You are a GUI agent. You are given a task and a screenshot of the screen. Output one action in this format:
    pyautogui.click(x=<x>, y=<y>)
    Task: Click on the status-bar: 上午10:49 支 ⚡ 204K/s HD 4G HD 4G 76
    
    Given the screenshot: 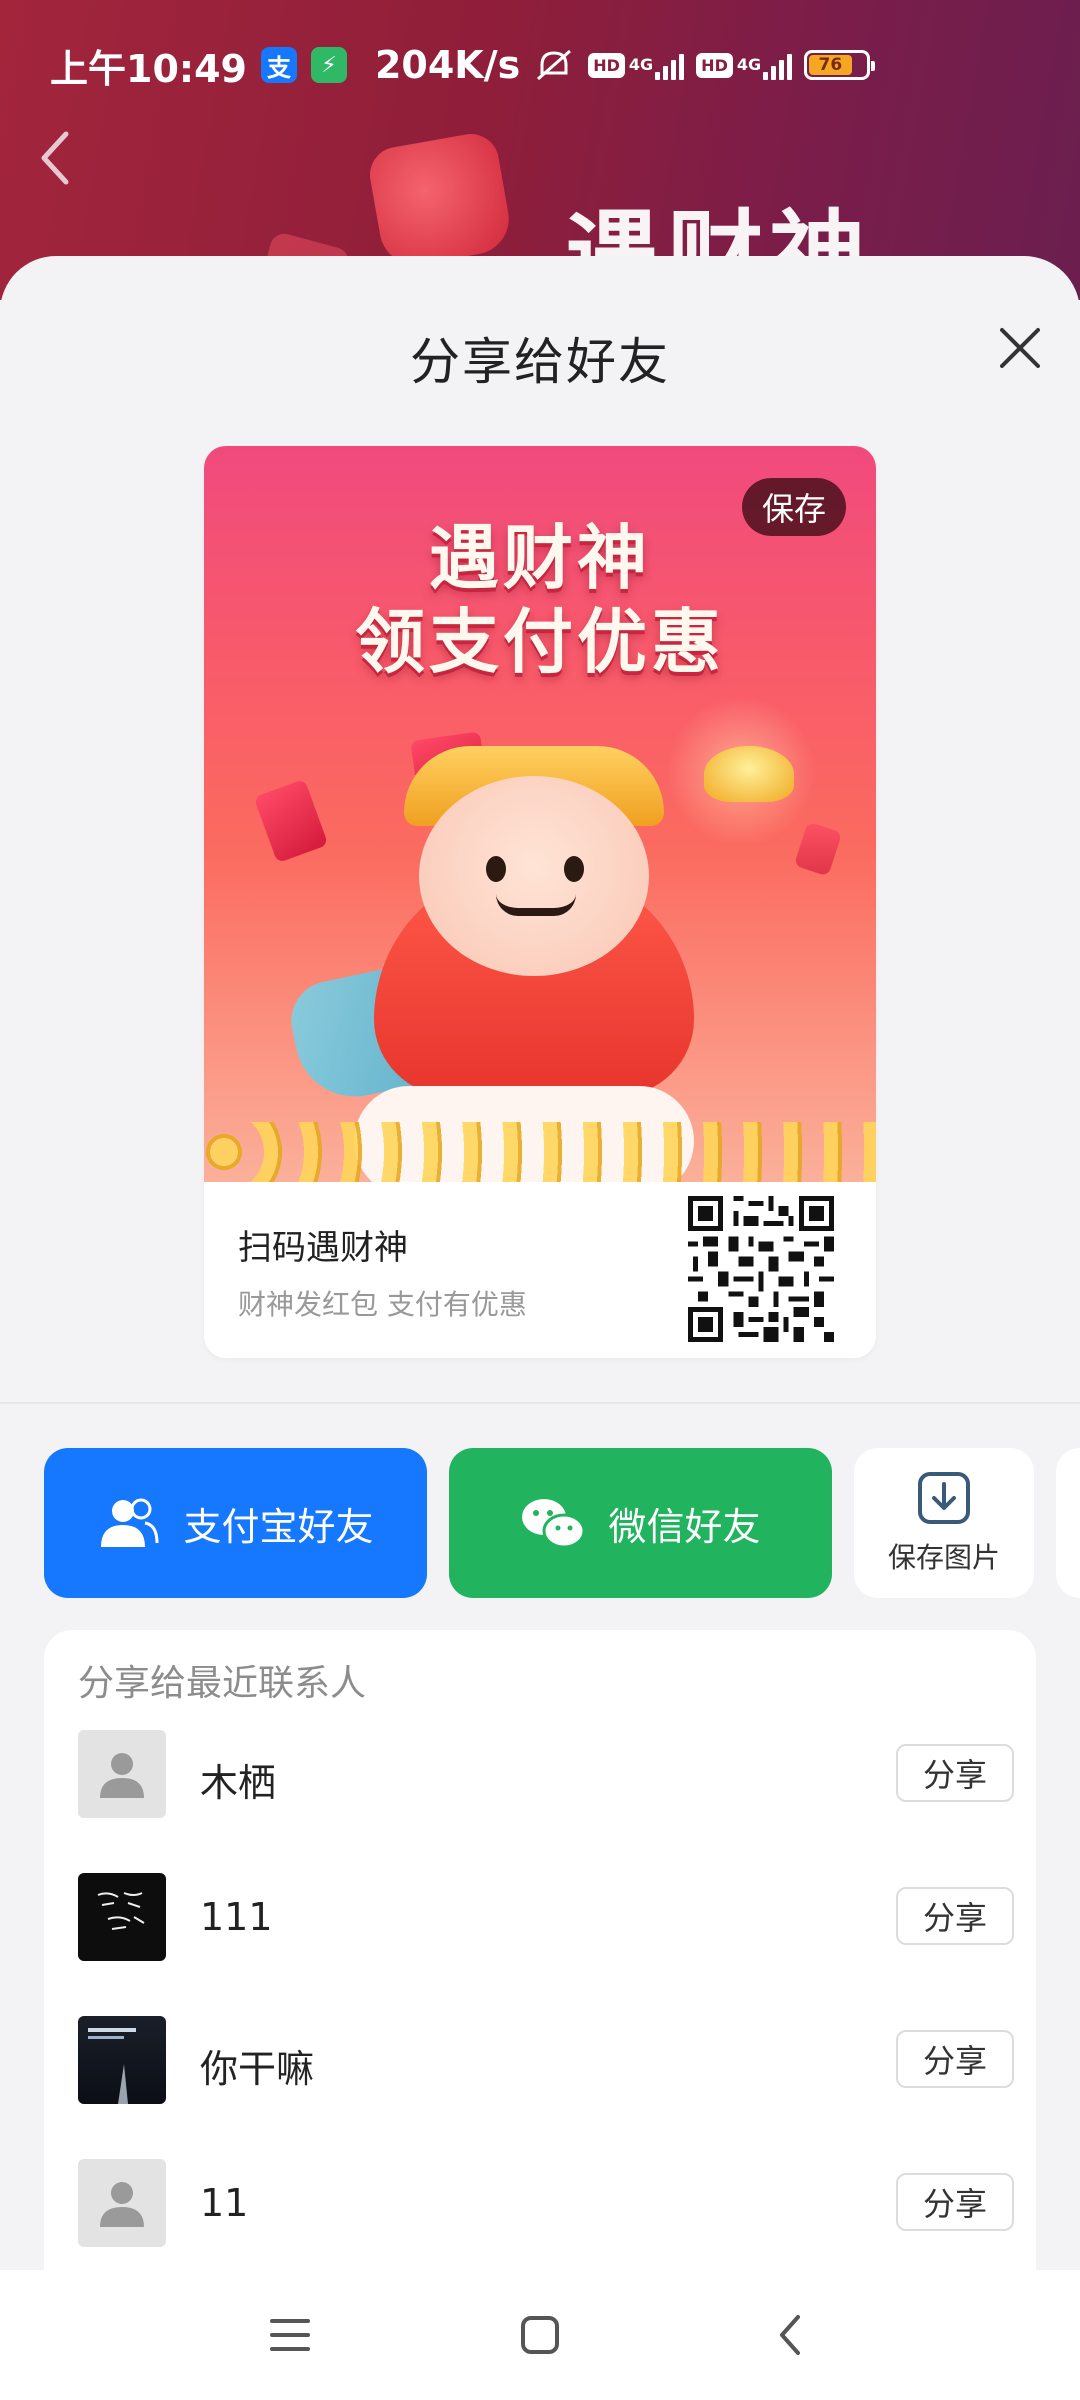 What is the action you would take?
    pyautogui.click(x=540, y=65)
    